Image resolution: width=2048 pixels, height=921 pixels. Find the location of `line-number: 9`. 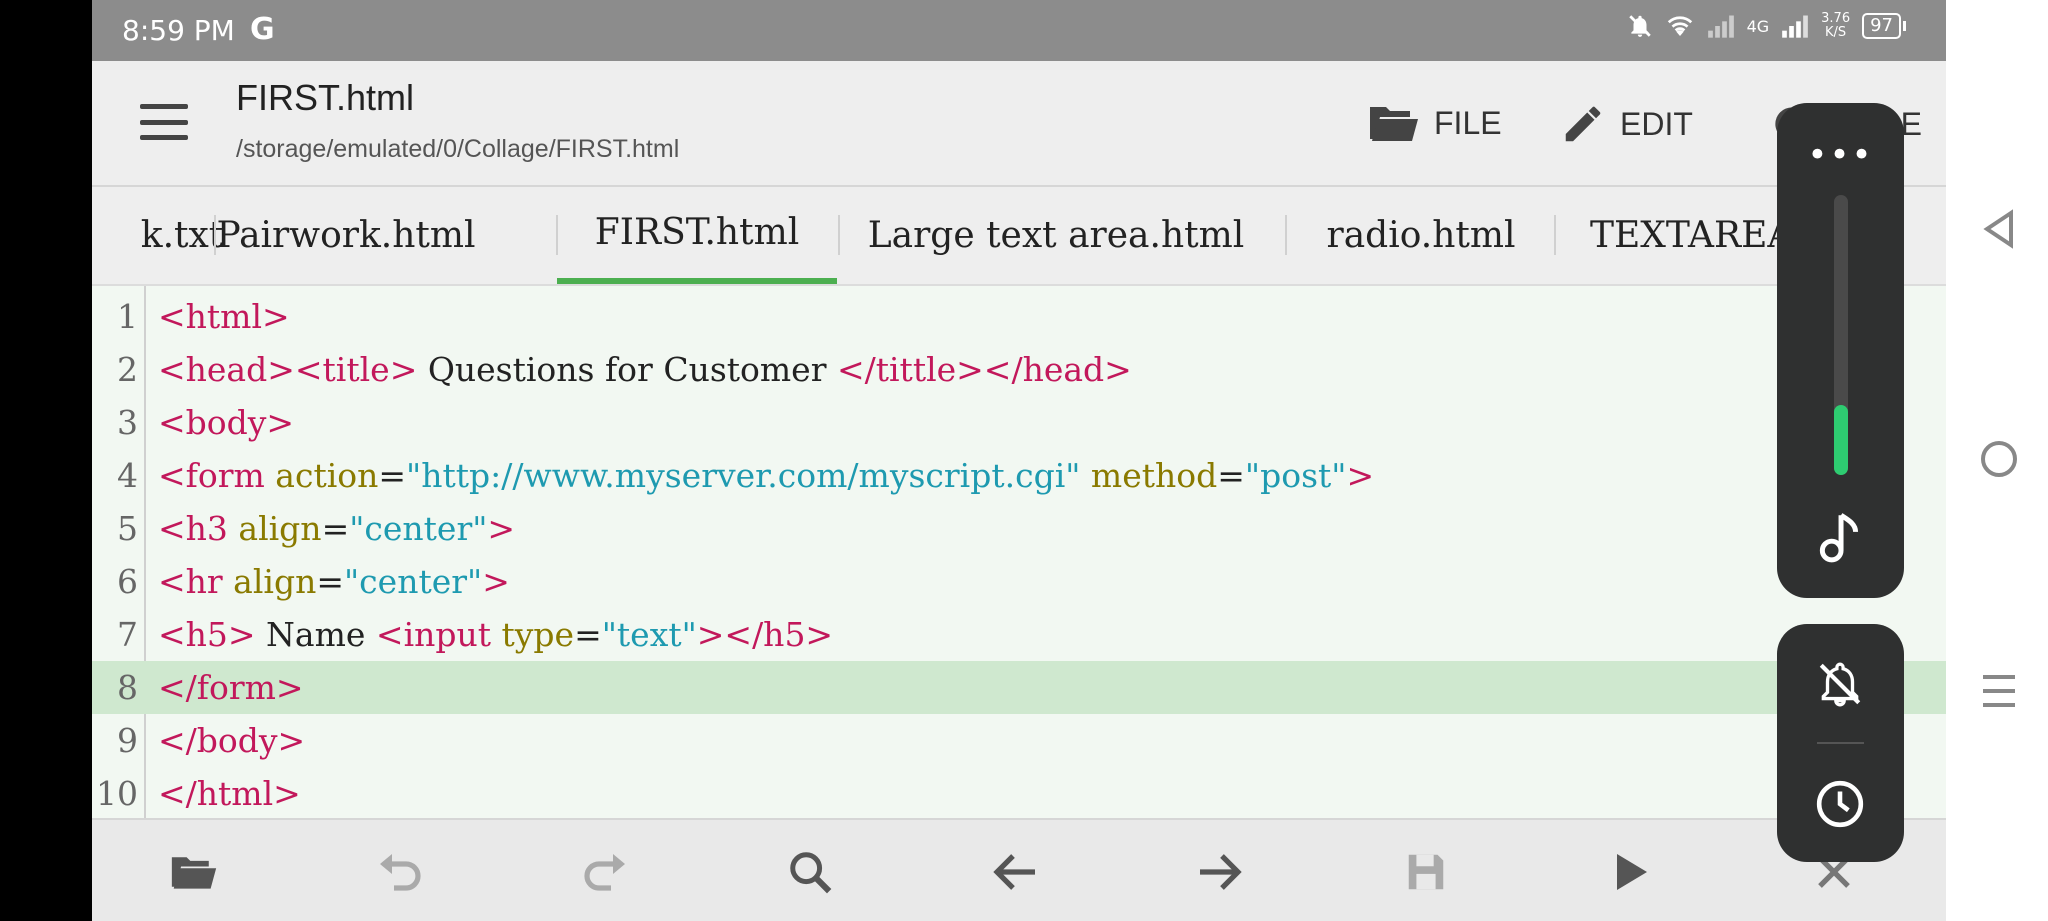

line-number: 9 is located at coordinates (127, 740).